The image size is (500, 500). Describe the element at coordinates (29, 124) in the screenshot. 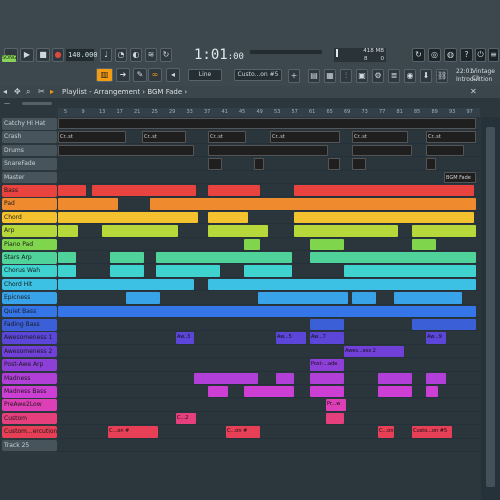

I see `track-label: Catchy Hi Hat` at that location.